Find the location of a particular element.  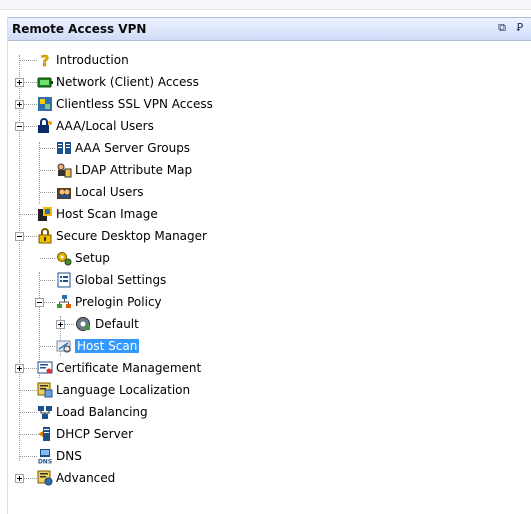

panel-title: Remote Access VPN is located at coordinates (79, 29).